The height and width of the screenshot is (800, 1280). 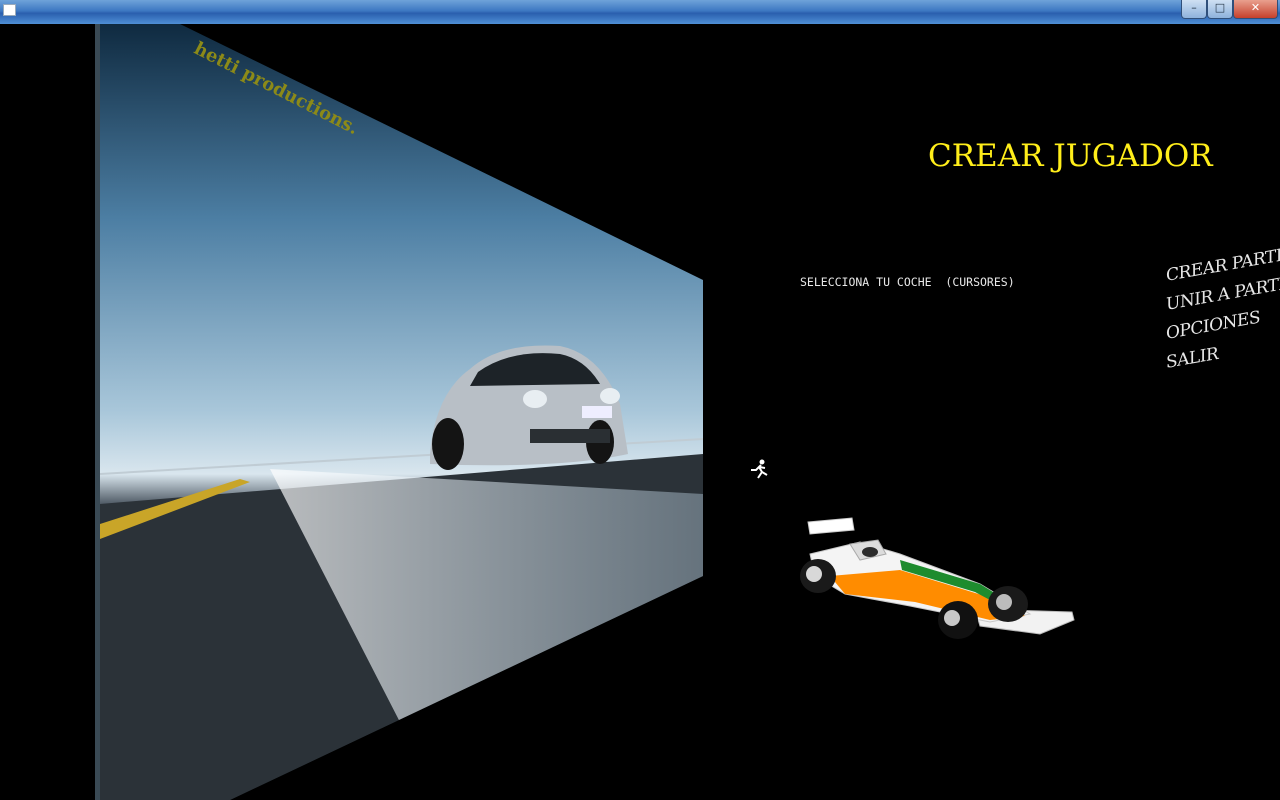 What do you see at coordinates (935, 579) in the screenshot?
I see `formula-car-icon` at bounding box center [935, 579].